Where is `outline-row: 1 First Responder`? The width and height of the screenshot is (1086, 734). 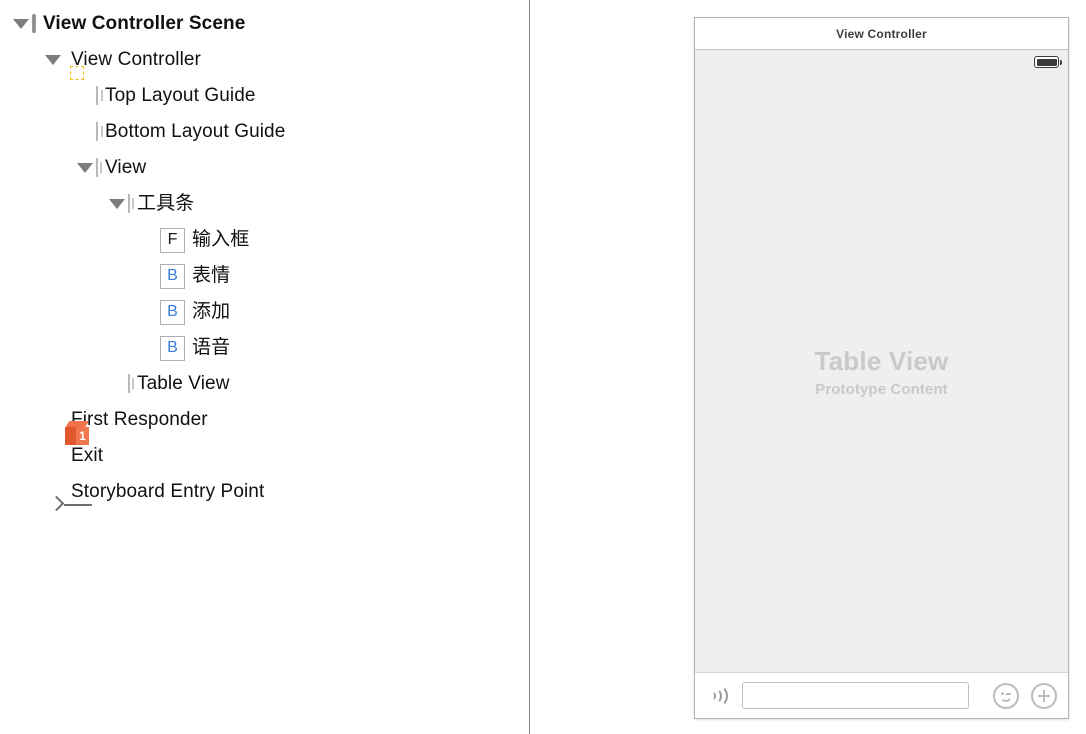
outline-row: 1 First Responder is located at coordinates (264, 423).